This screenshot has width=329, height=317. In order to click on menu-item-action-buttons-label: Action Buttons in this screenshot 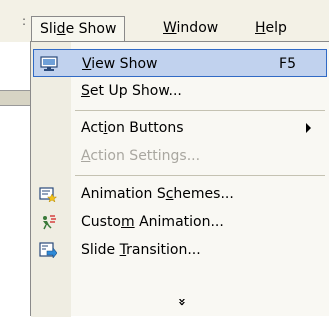, I will do `click(132, 128)`.